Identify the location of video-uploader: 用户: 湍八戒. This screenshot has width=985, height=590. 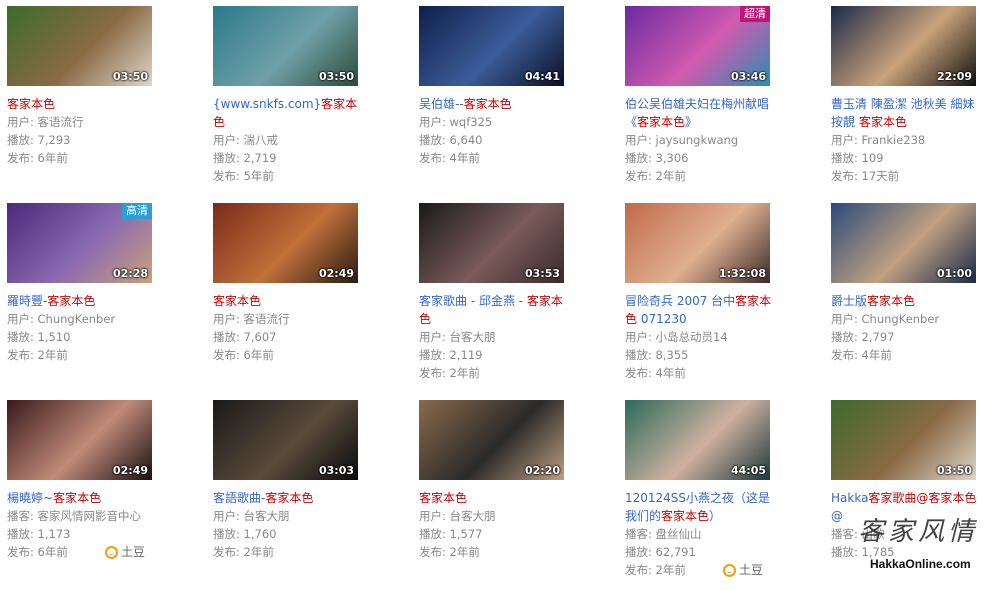
(288, 140).